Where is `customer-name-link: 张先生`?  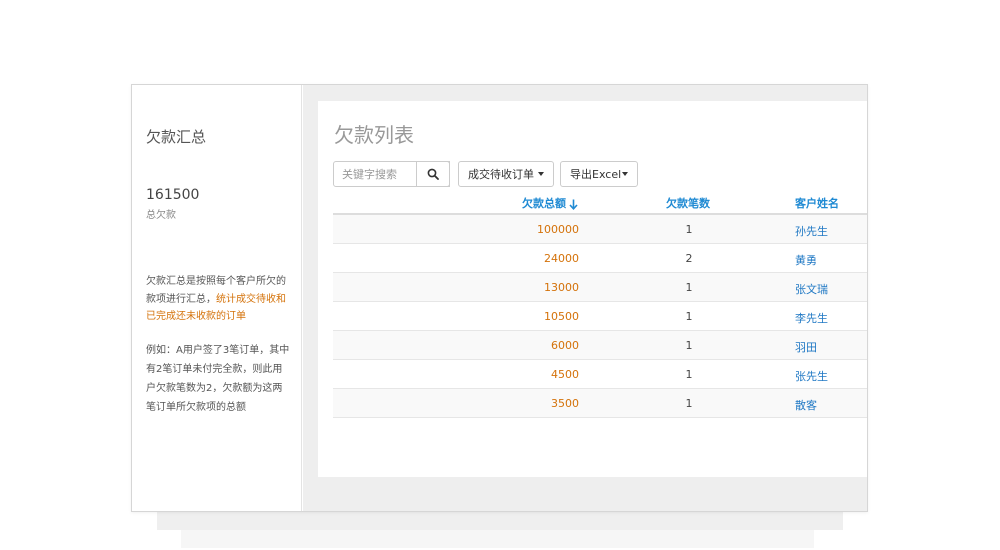 customer-name-link: 张先生 is located at coordinates (811, 376).